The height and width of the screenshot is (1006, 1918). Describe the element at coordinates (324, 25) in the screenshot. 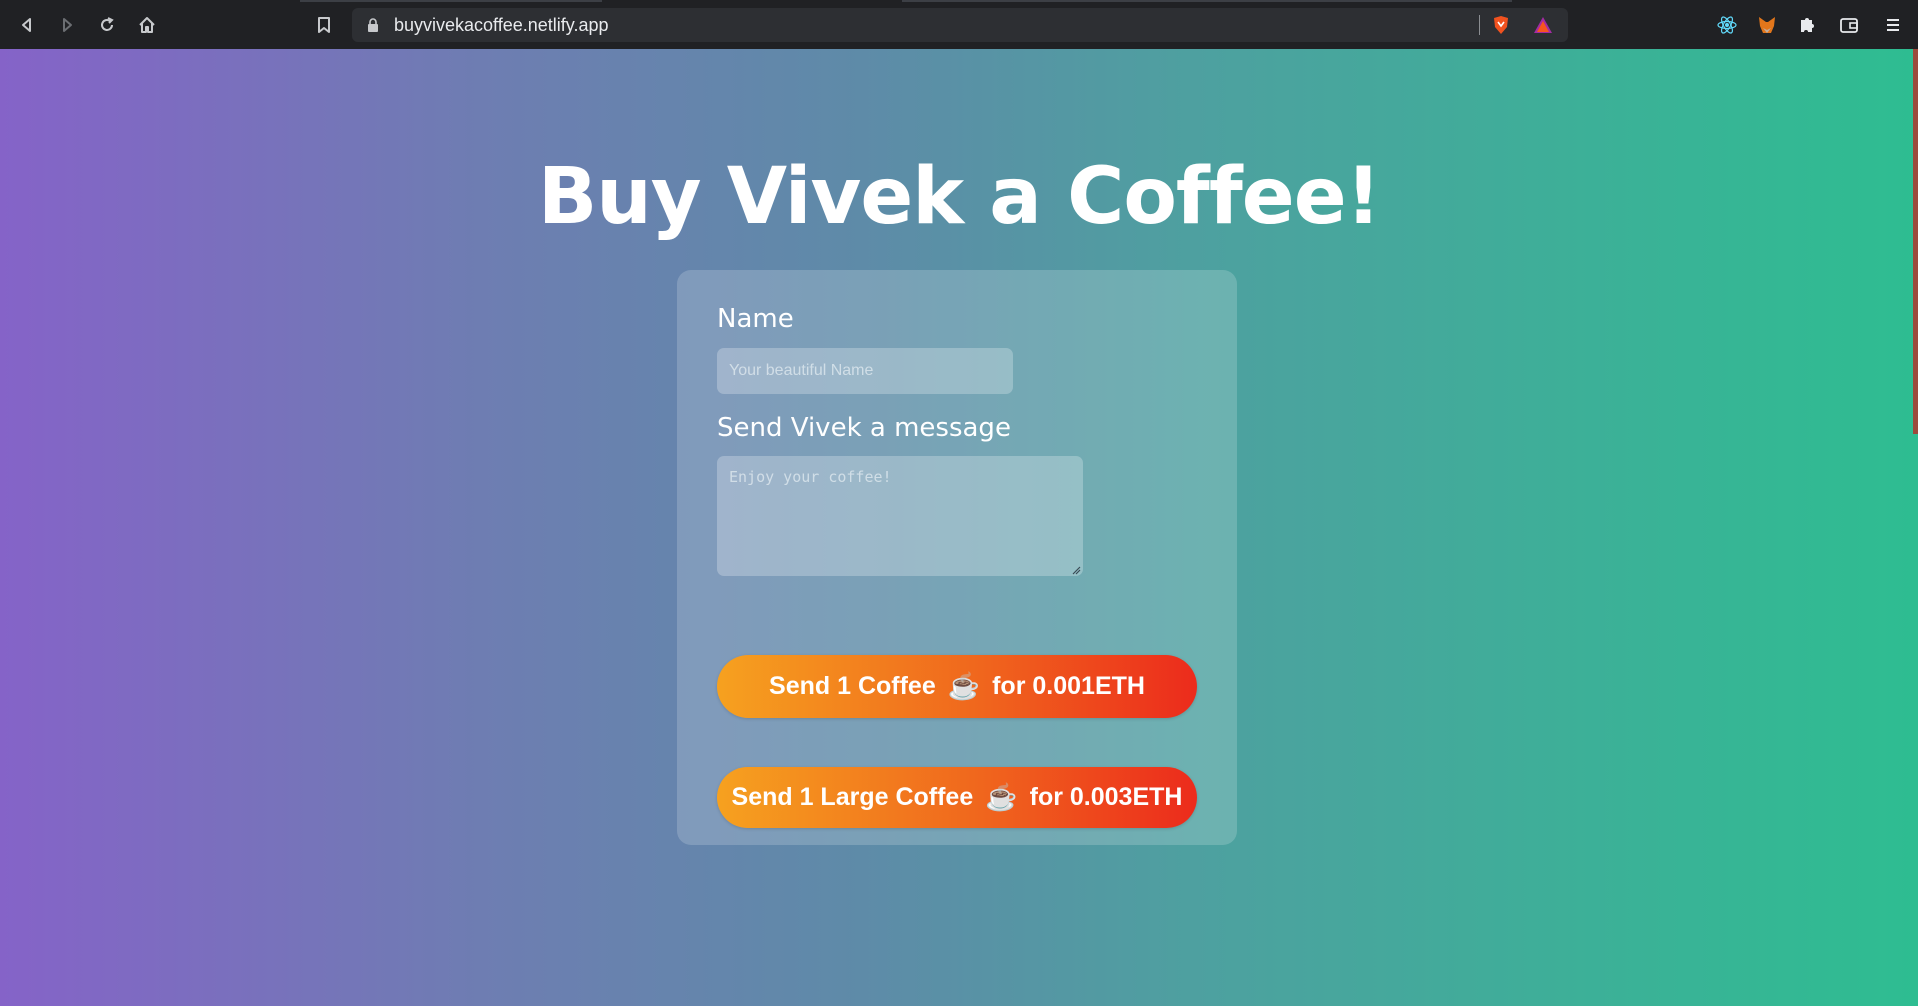

I see `bookmark-icon` at that location.